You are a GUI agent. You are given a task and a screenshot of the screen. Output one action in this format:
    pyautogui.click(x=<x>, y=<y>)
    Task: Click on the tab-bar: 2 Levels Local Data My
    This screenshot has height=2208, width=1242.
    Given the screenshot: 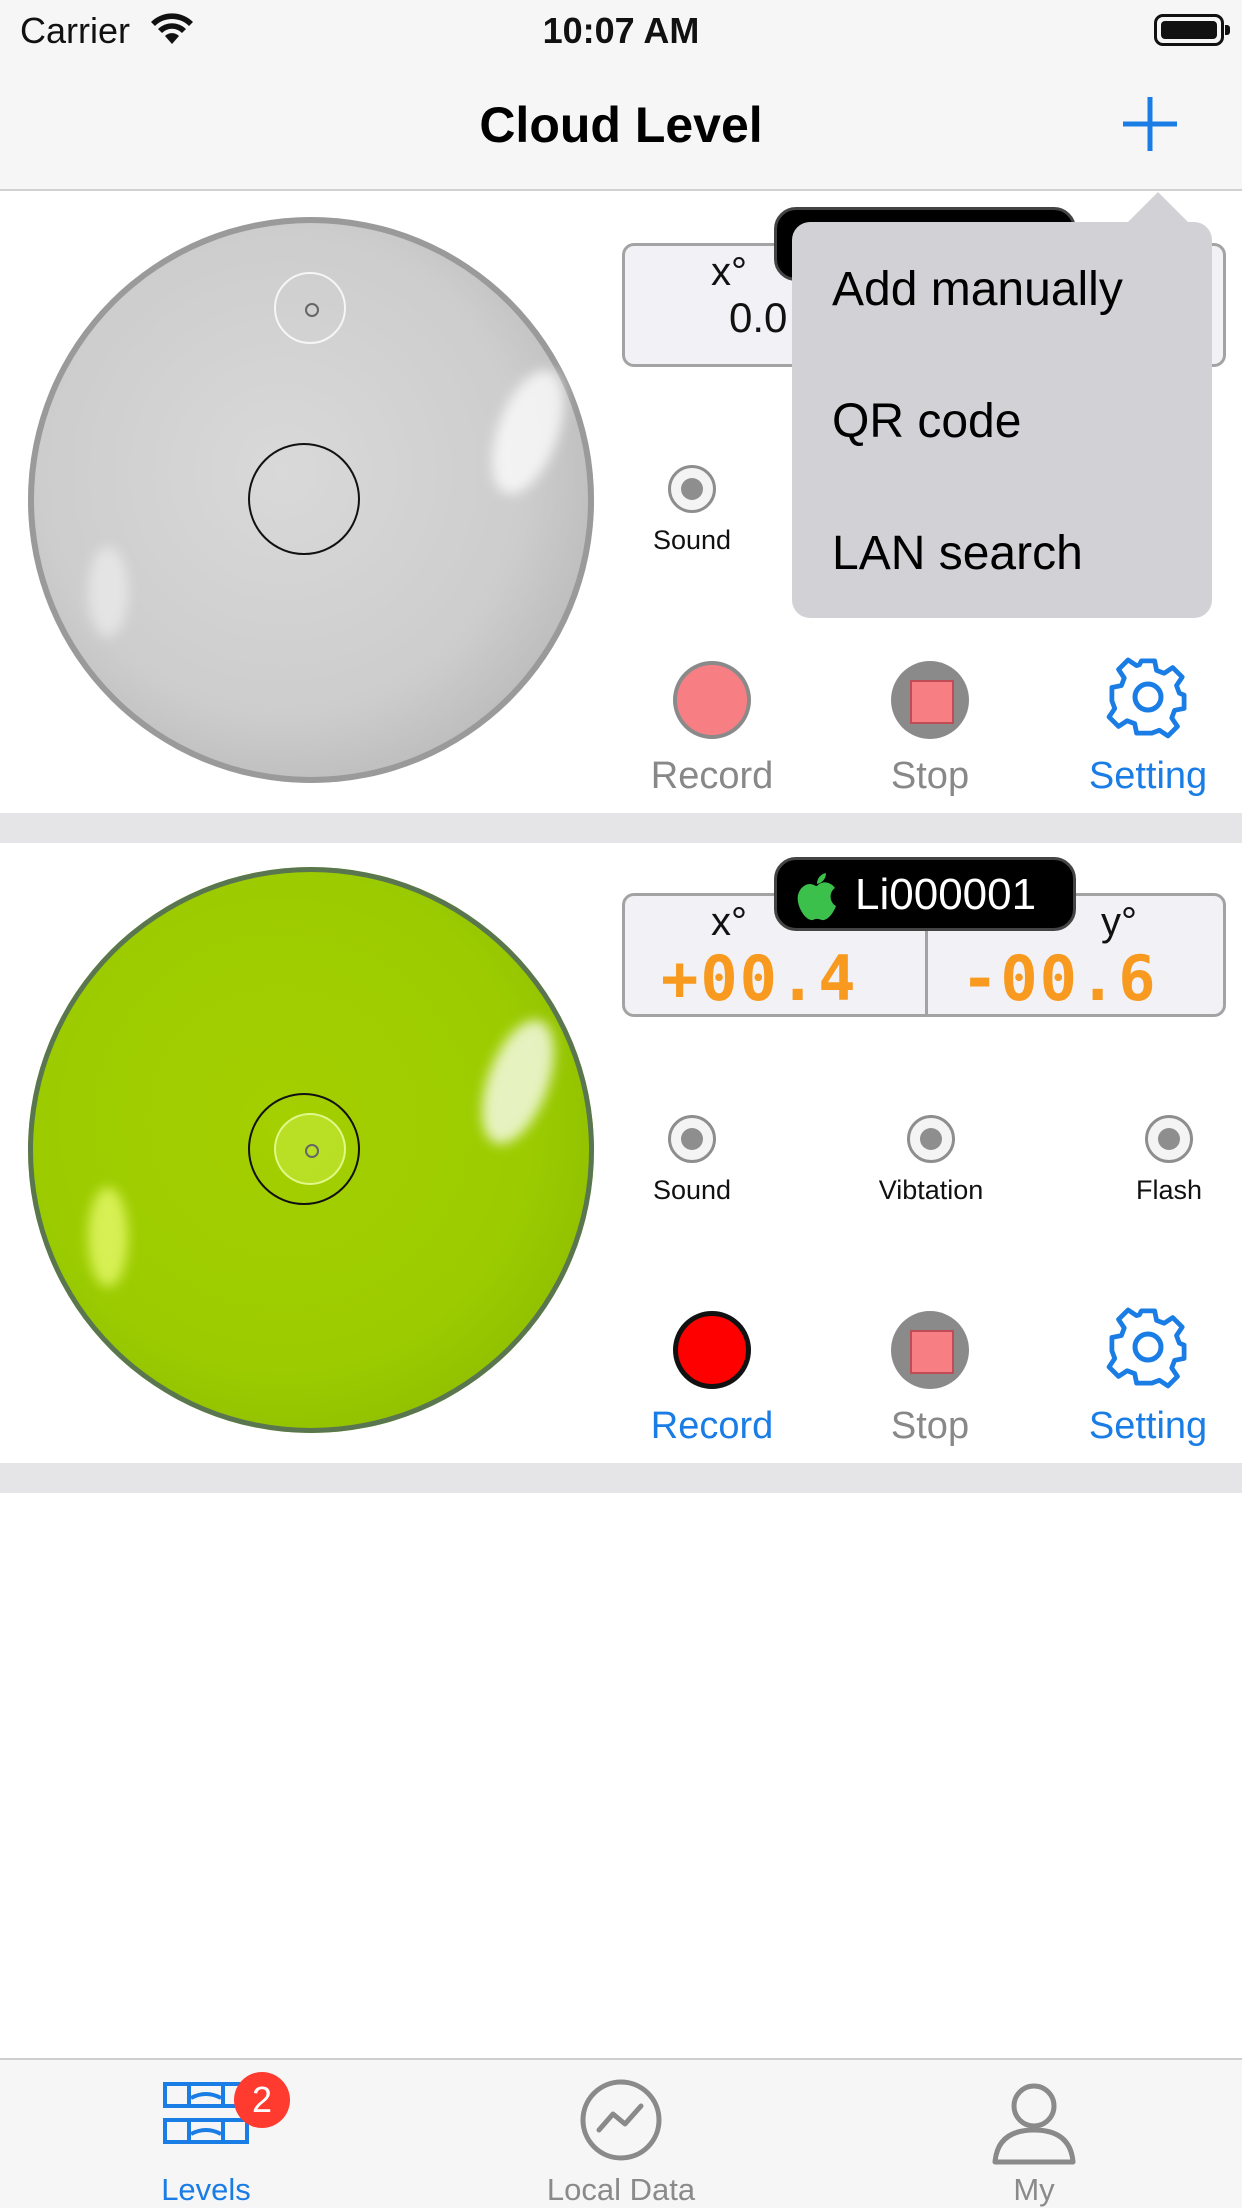 What is the action you would take?
    pyautogui.click(x=621, y=2133)
    